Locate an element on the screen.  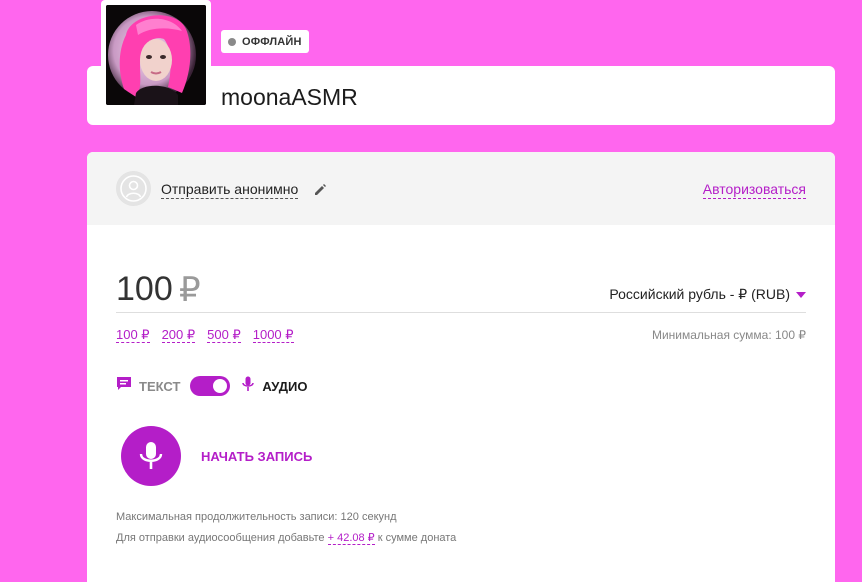
pencil-icon is located at coordinates (320, 192).